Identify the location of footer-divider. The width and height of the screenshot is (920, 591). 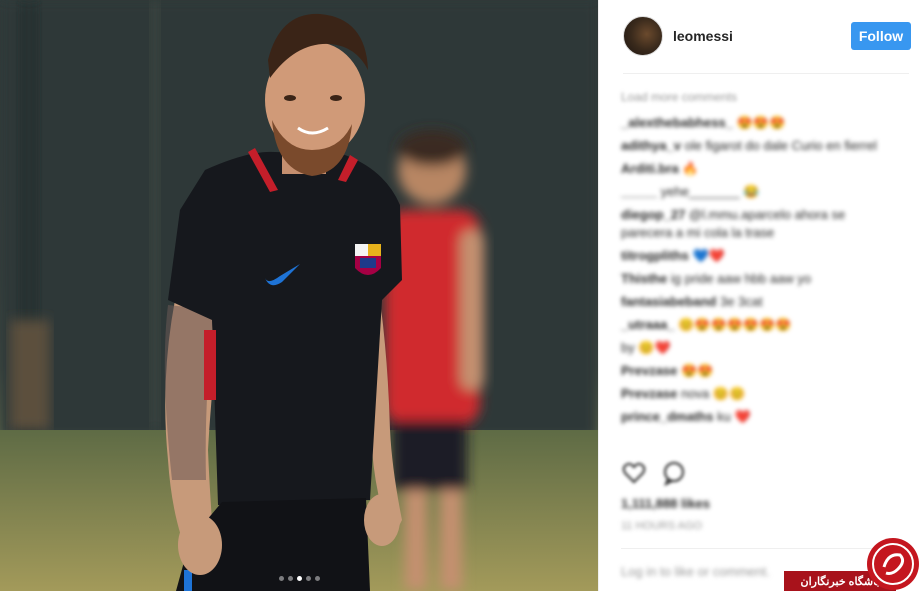
(764, 548).